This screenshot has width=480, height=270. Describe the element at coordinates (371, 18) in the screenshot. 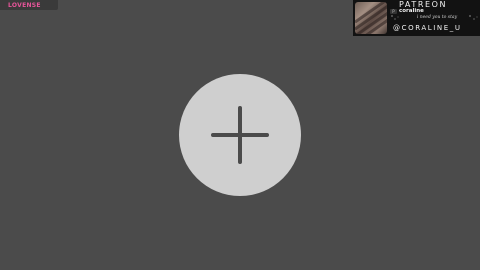

I see `creator-thumbnail` at that location.